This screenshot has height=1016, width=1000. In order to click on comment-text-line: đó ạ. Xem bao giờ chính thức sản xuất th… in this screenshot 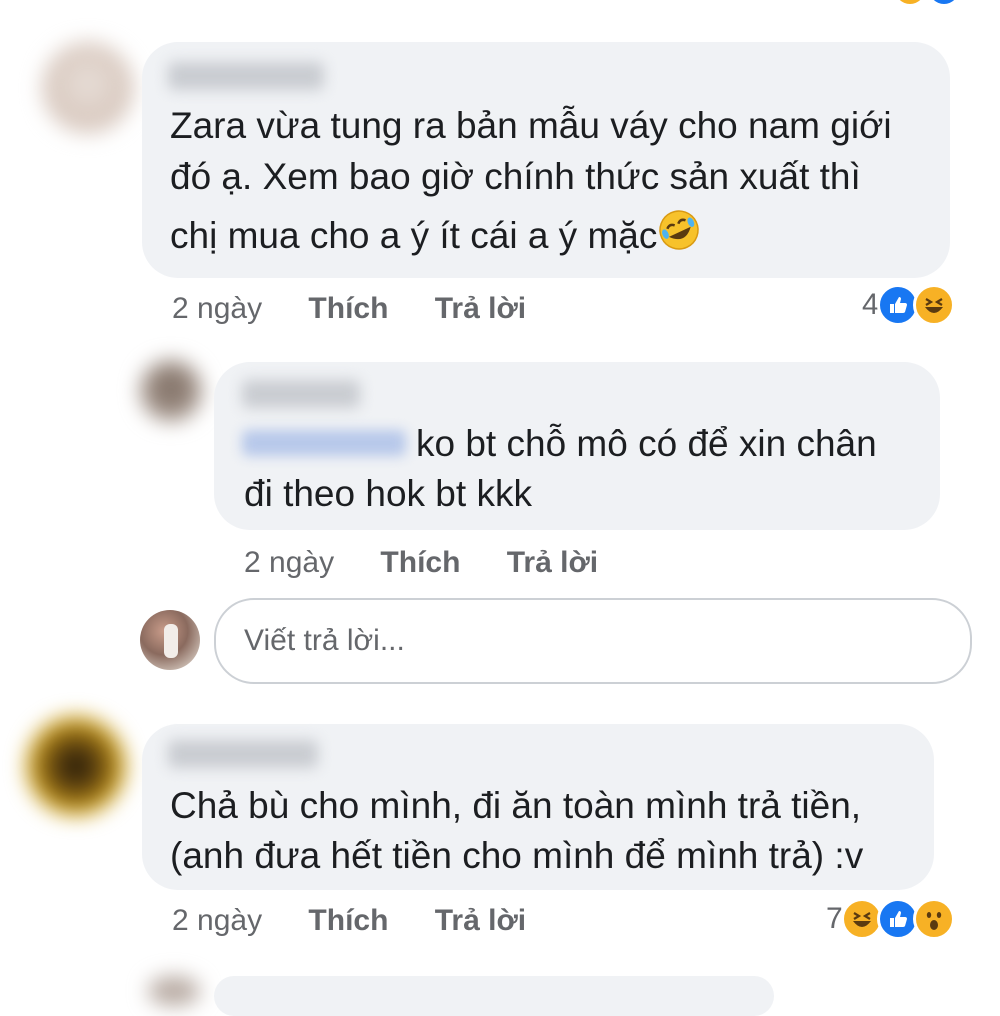, I will do `click(515, 176)`.